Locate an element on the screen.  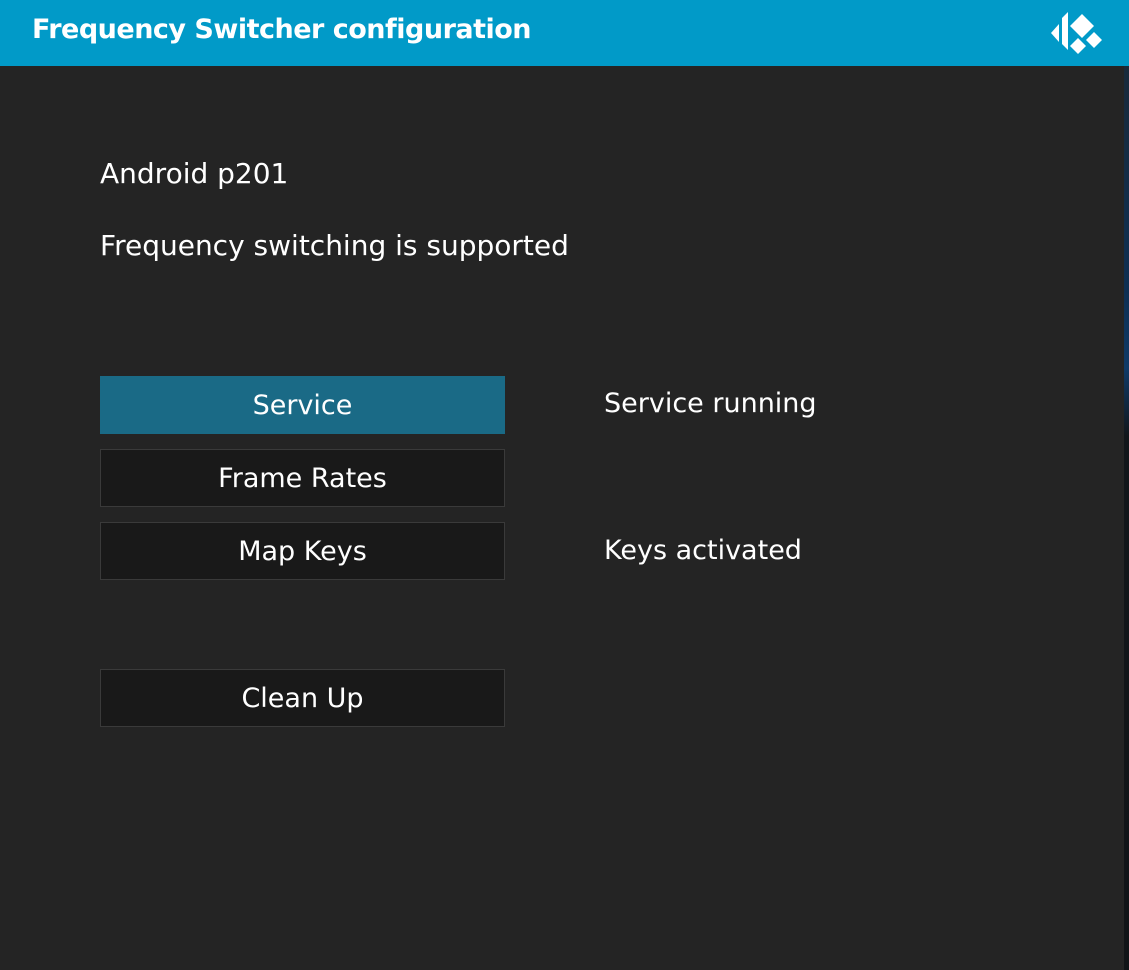
service-button: Service is located at coordinates (302, 405).